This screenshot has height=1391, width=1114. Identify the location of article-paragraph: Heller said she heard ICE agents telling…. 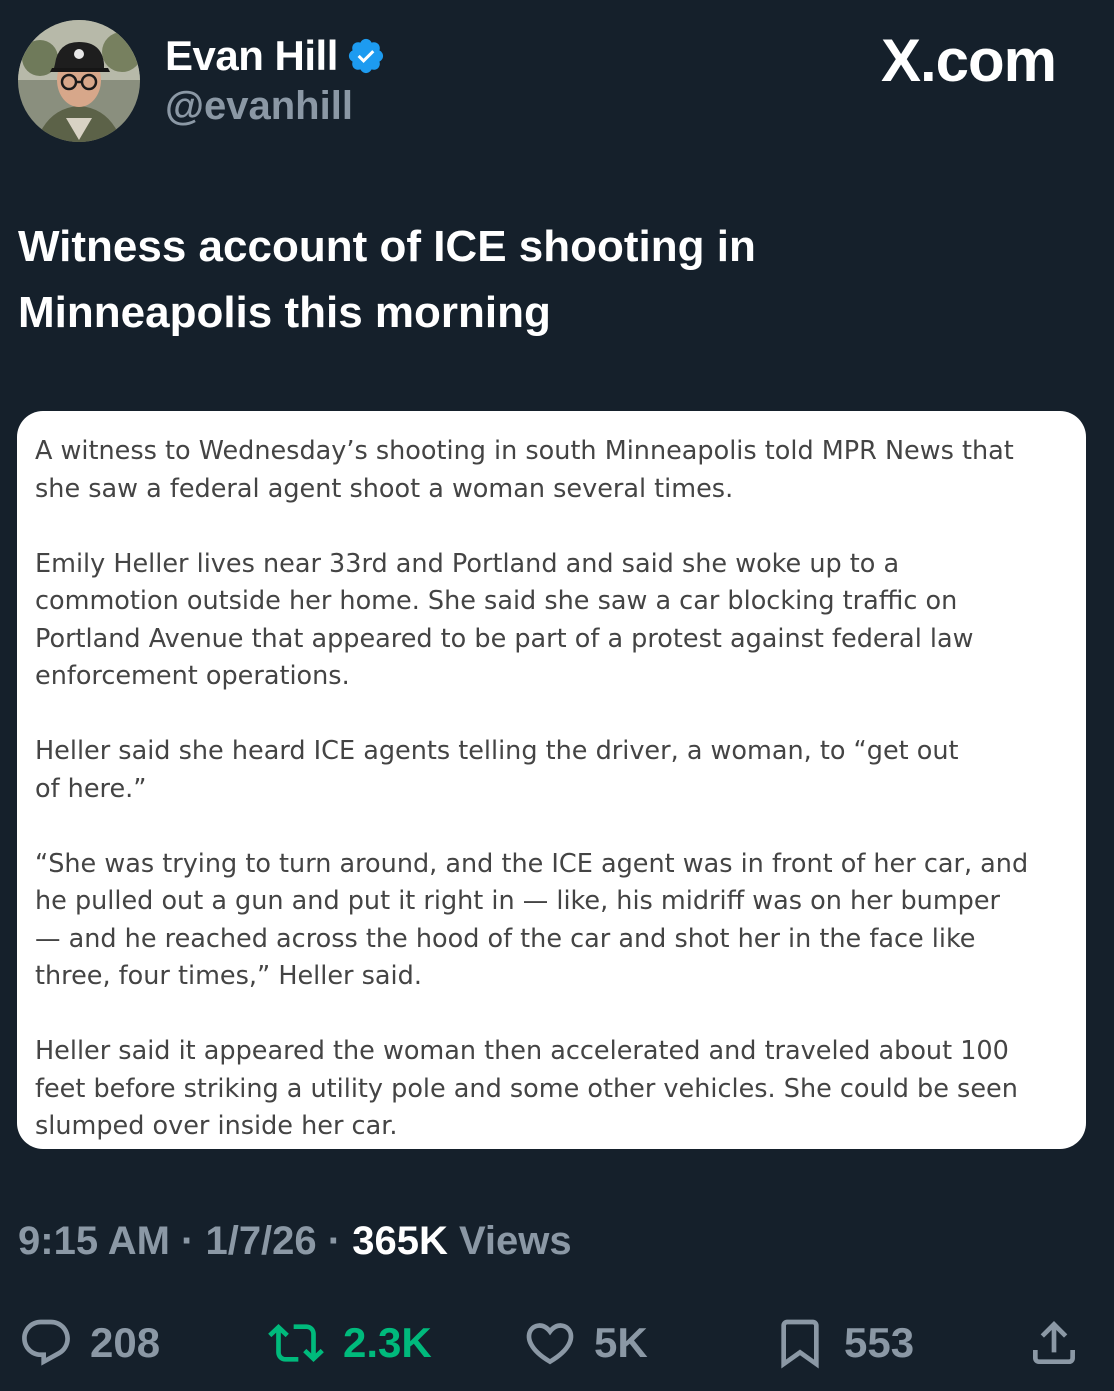
(497, 770).